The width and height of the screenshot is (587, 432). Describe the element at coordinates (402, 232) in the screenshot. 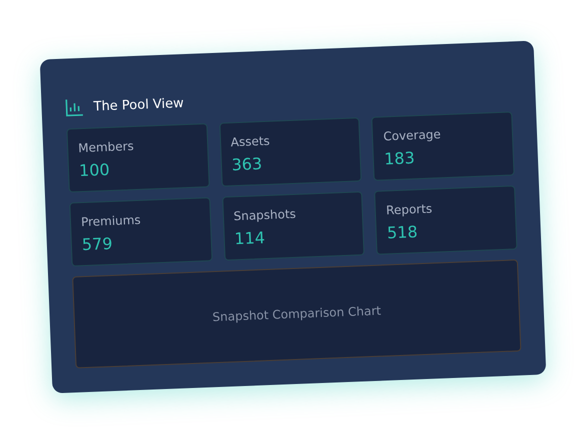

I see `stat-value: 518` at that location.